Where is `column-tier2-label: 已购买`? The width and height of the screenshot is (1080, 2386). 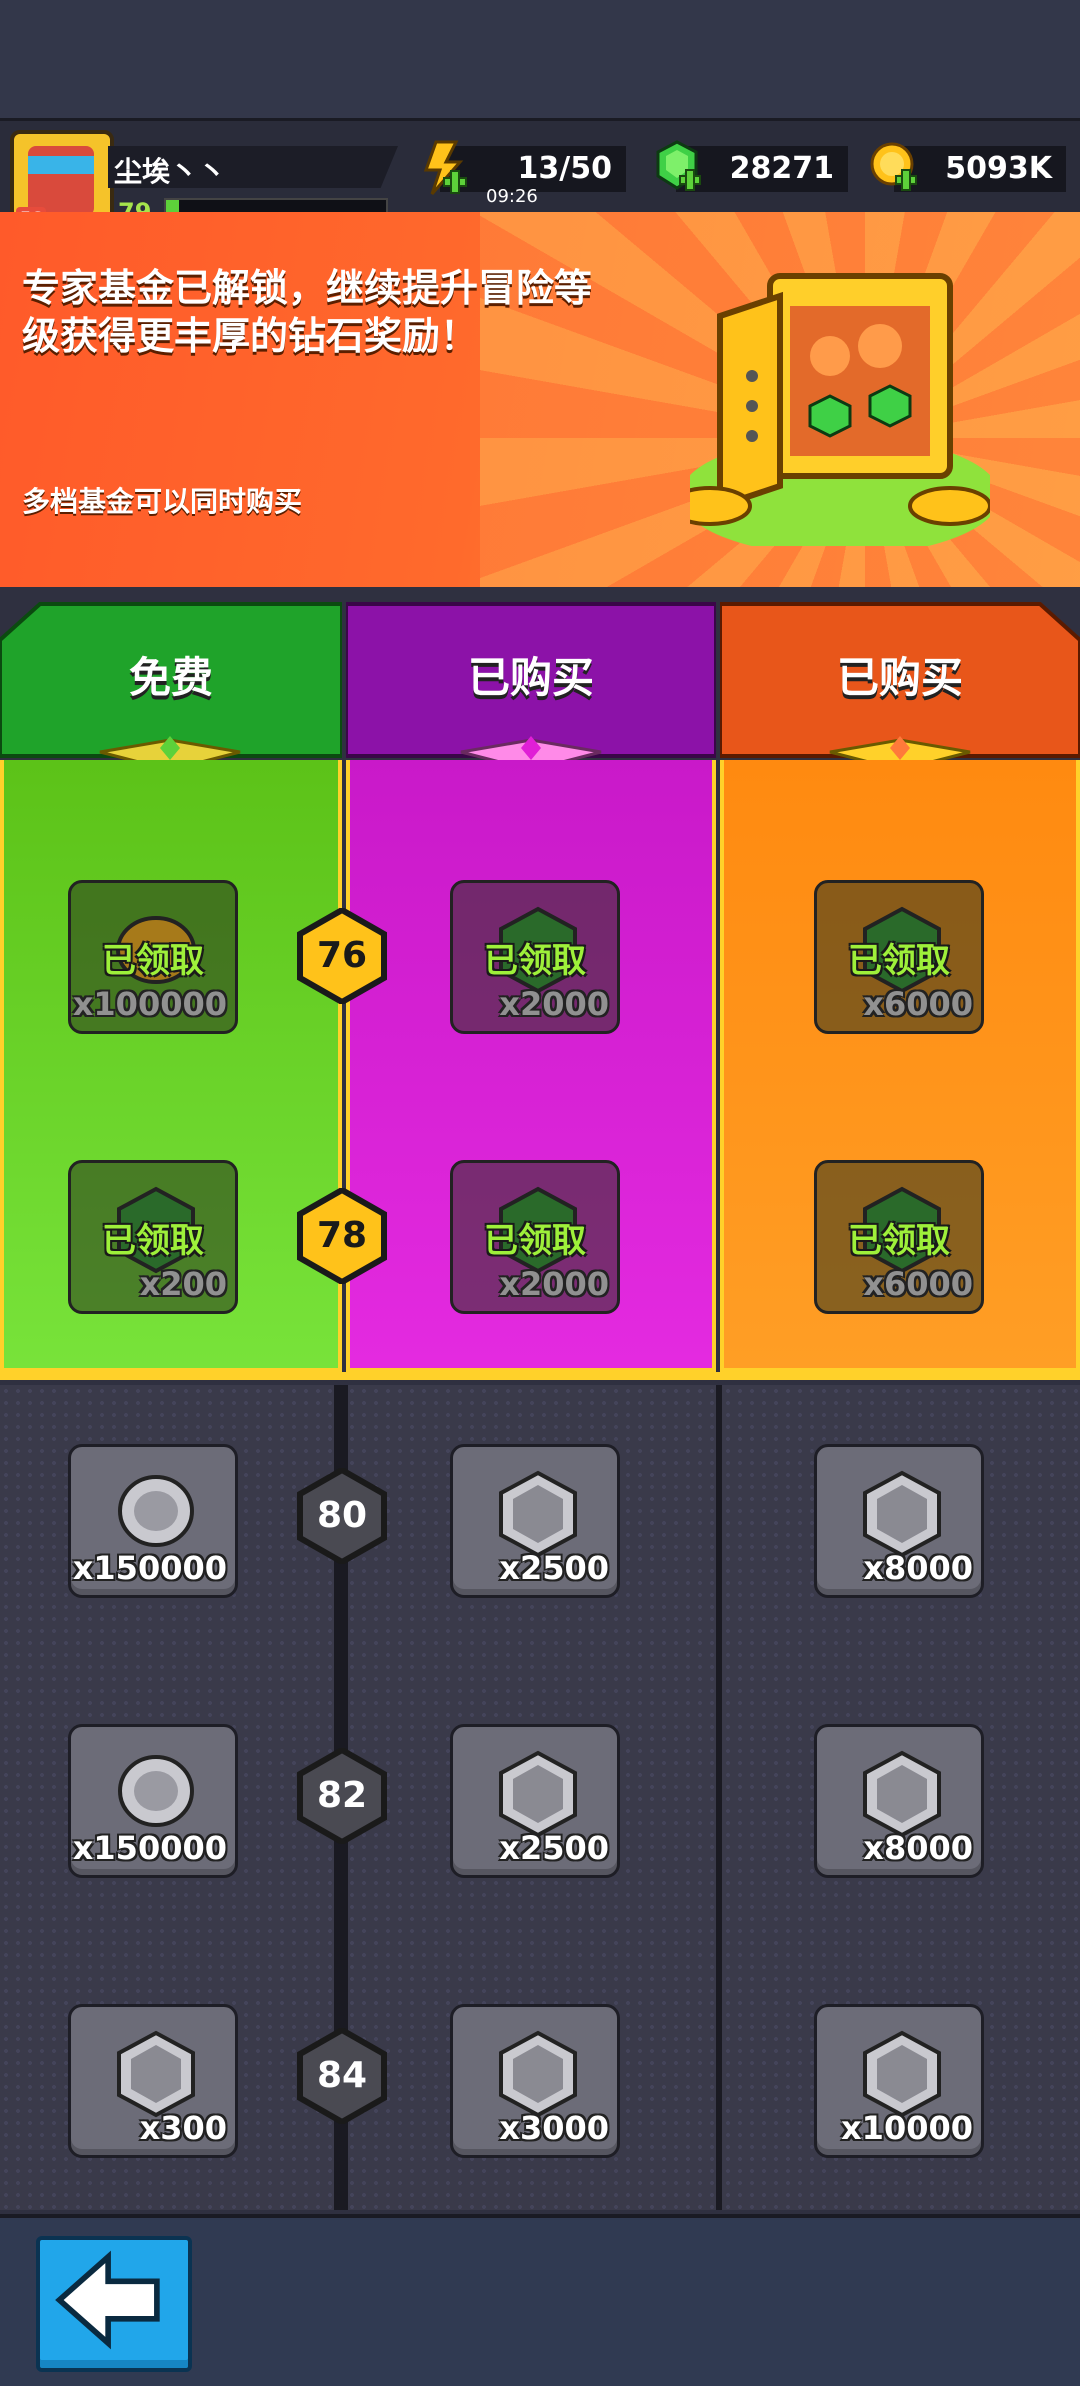 column-tier2-label: 已购买 is located at coordinates (530, 677).